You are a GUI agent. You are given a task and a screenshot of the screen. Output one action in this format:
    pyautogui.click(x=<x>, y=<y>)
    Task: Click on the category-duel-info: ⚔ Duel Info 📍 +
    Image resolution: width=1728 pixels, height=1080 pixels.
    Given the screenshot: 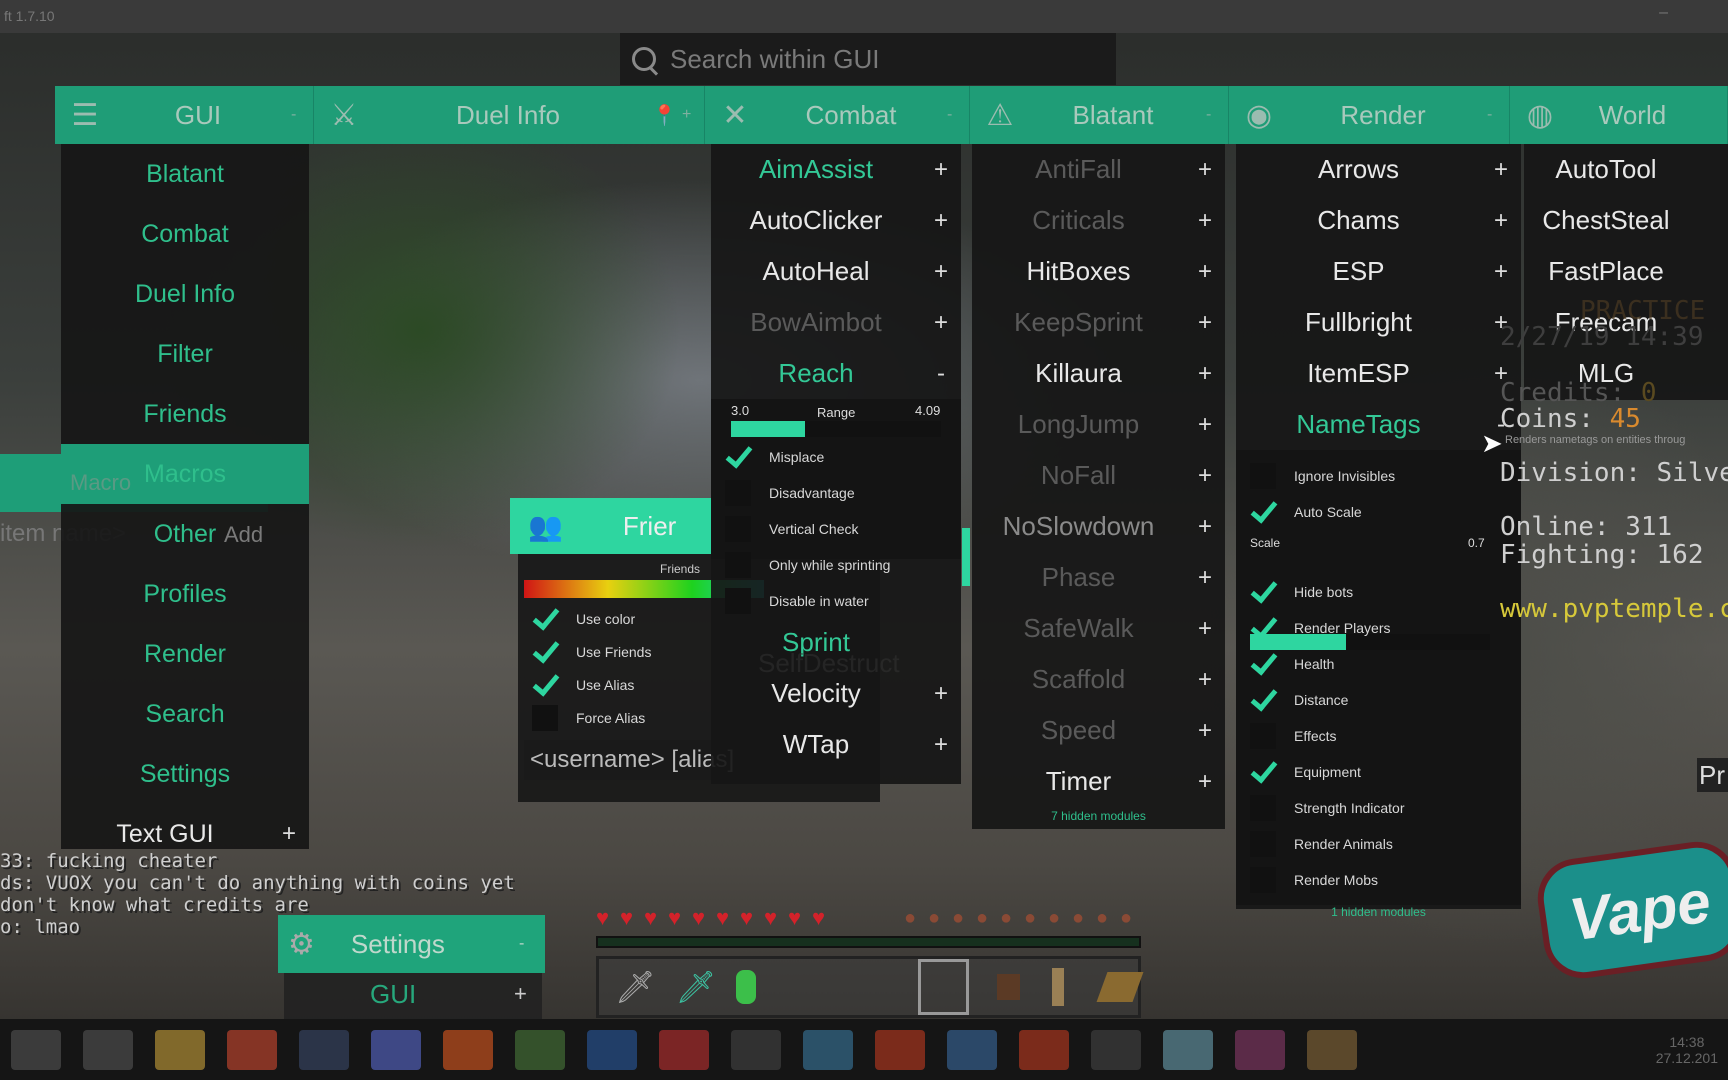 What is the action you would take?
    pyautogui.click(x=509, y=115)
    